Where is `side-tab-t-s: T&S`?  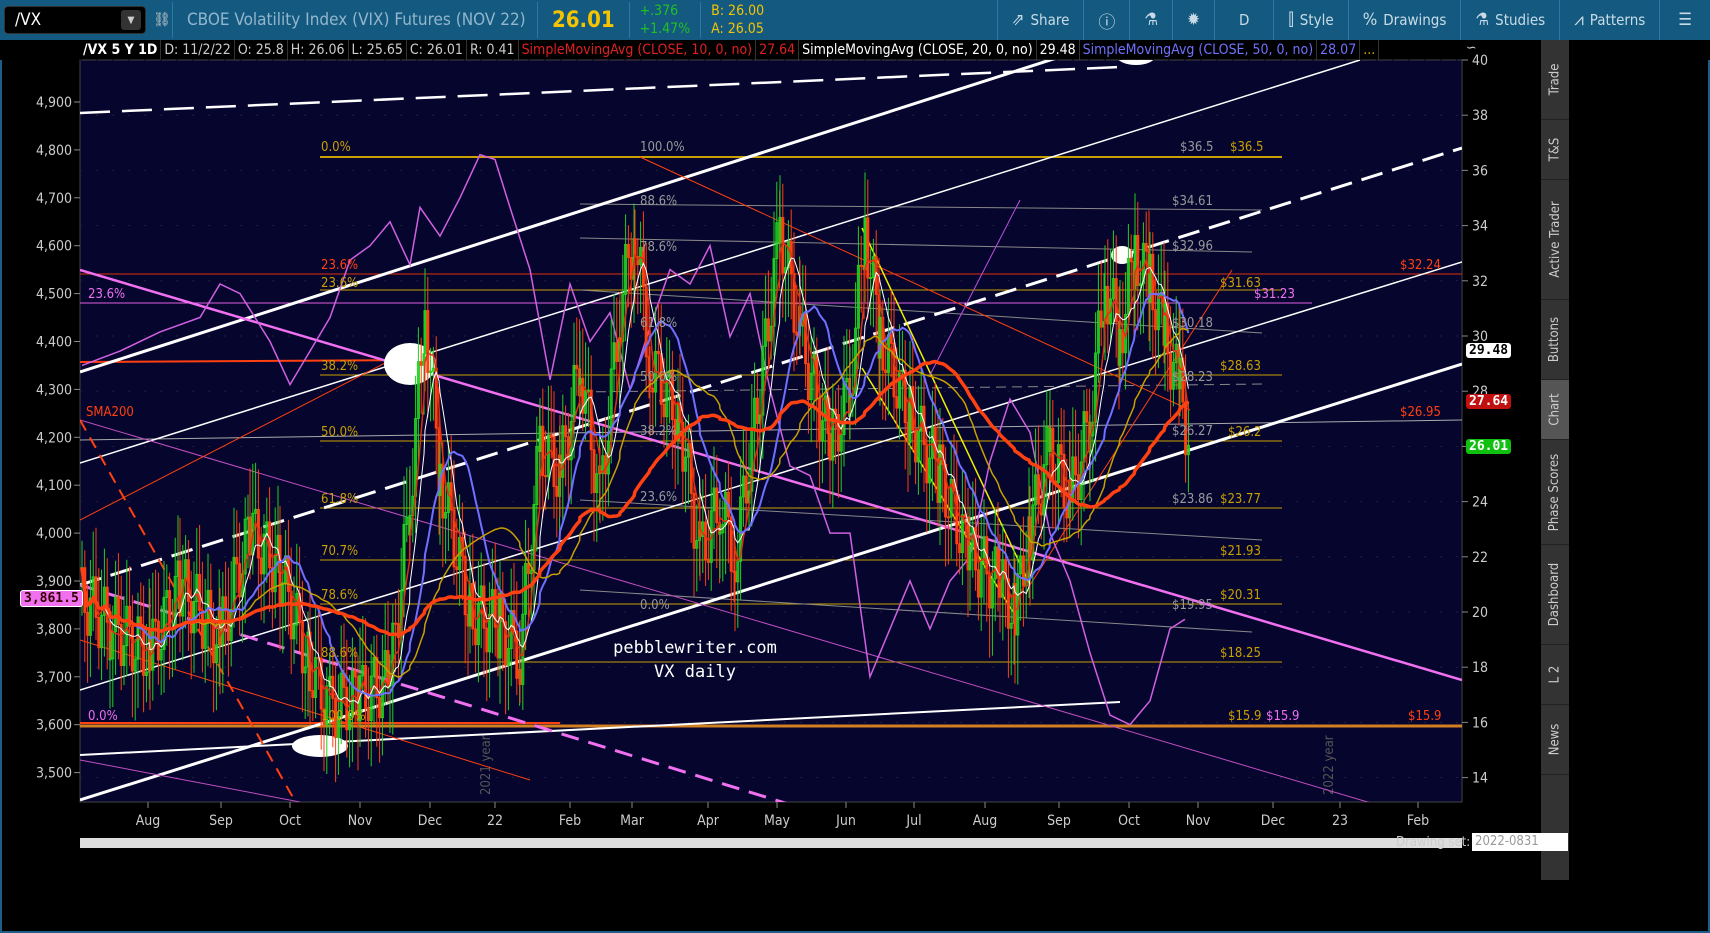
side-tab-t-s: T&S is located at coordinates (1555, 150).